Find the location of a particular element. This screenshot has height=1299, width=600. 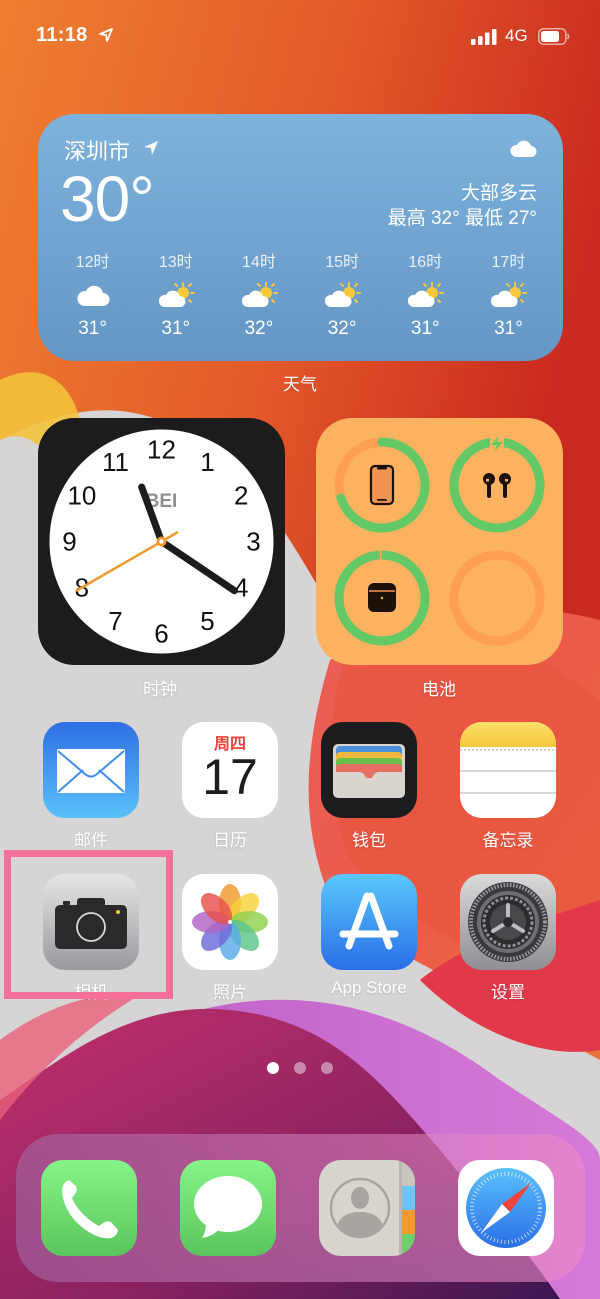

battery-ring-airpods-case is located at coordinates (382, 598).